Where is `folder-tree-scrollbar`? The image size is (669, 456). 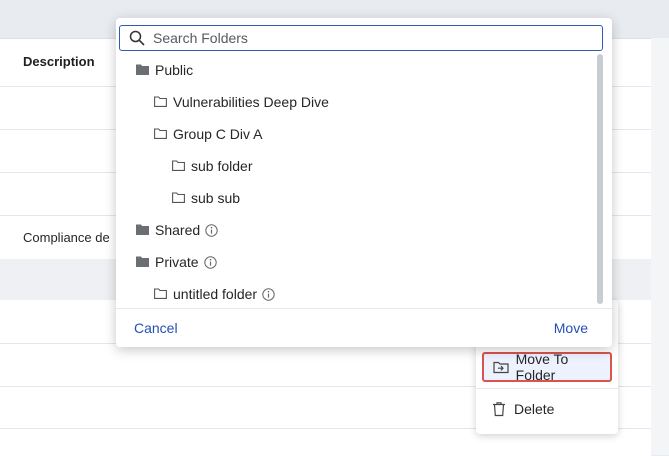
folder-tree-scrollbar is located at coordinates (600, 180).